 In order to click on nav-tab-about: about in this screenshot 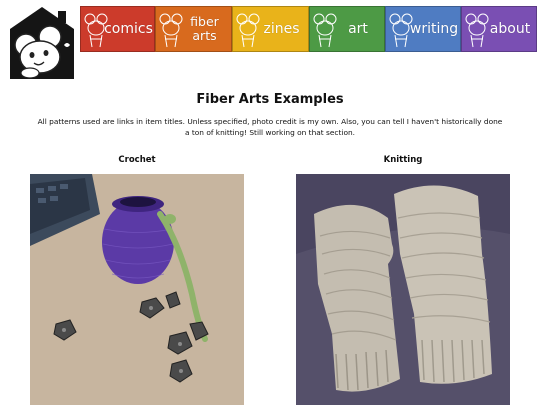, I will do `click(499, 29)`.